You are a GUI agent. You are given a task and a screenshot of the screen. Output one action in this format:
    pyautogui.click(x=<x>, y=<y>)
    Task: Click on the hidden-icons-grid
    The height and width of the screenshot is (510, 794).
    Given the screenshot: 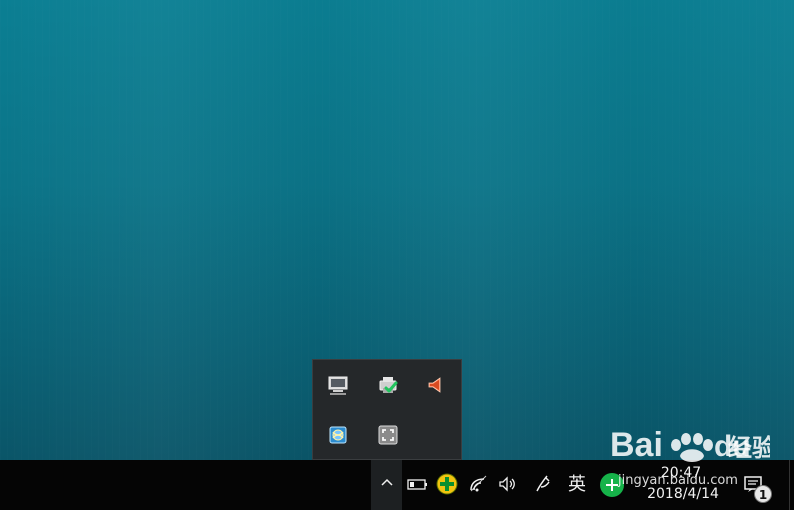 What is the action you would take?
    pyautogui.click(x=388, y=410)
    